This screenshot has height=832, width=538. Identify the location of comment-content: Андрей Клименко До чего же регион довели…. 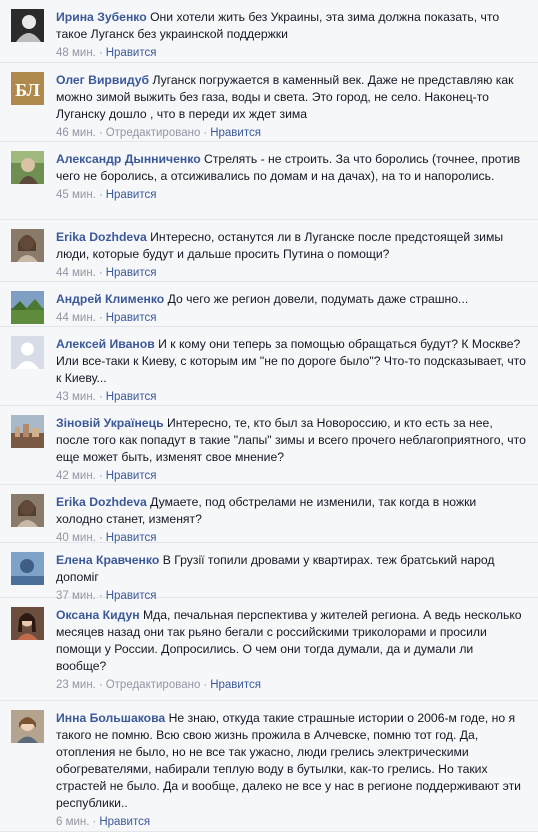
(291, 299).